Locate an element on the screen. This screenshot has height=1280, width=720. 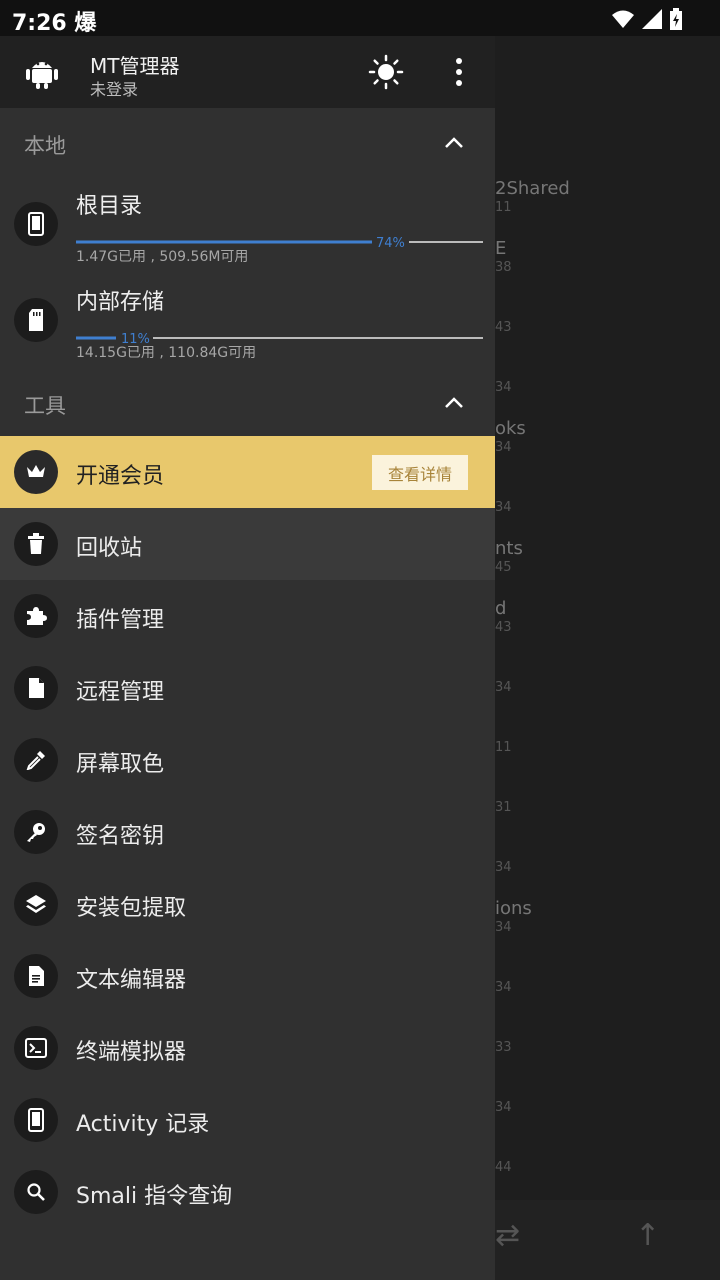
background-list-item: oks 34 is located at coordinates (607, 448).